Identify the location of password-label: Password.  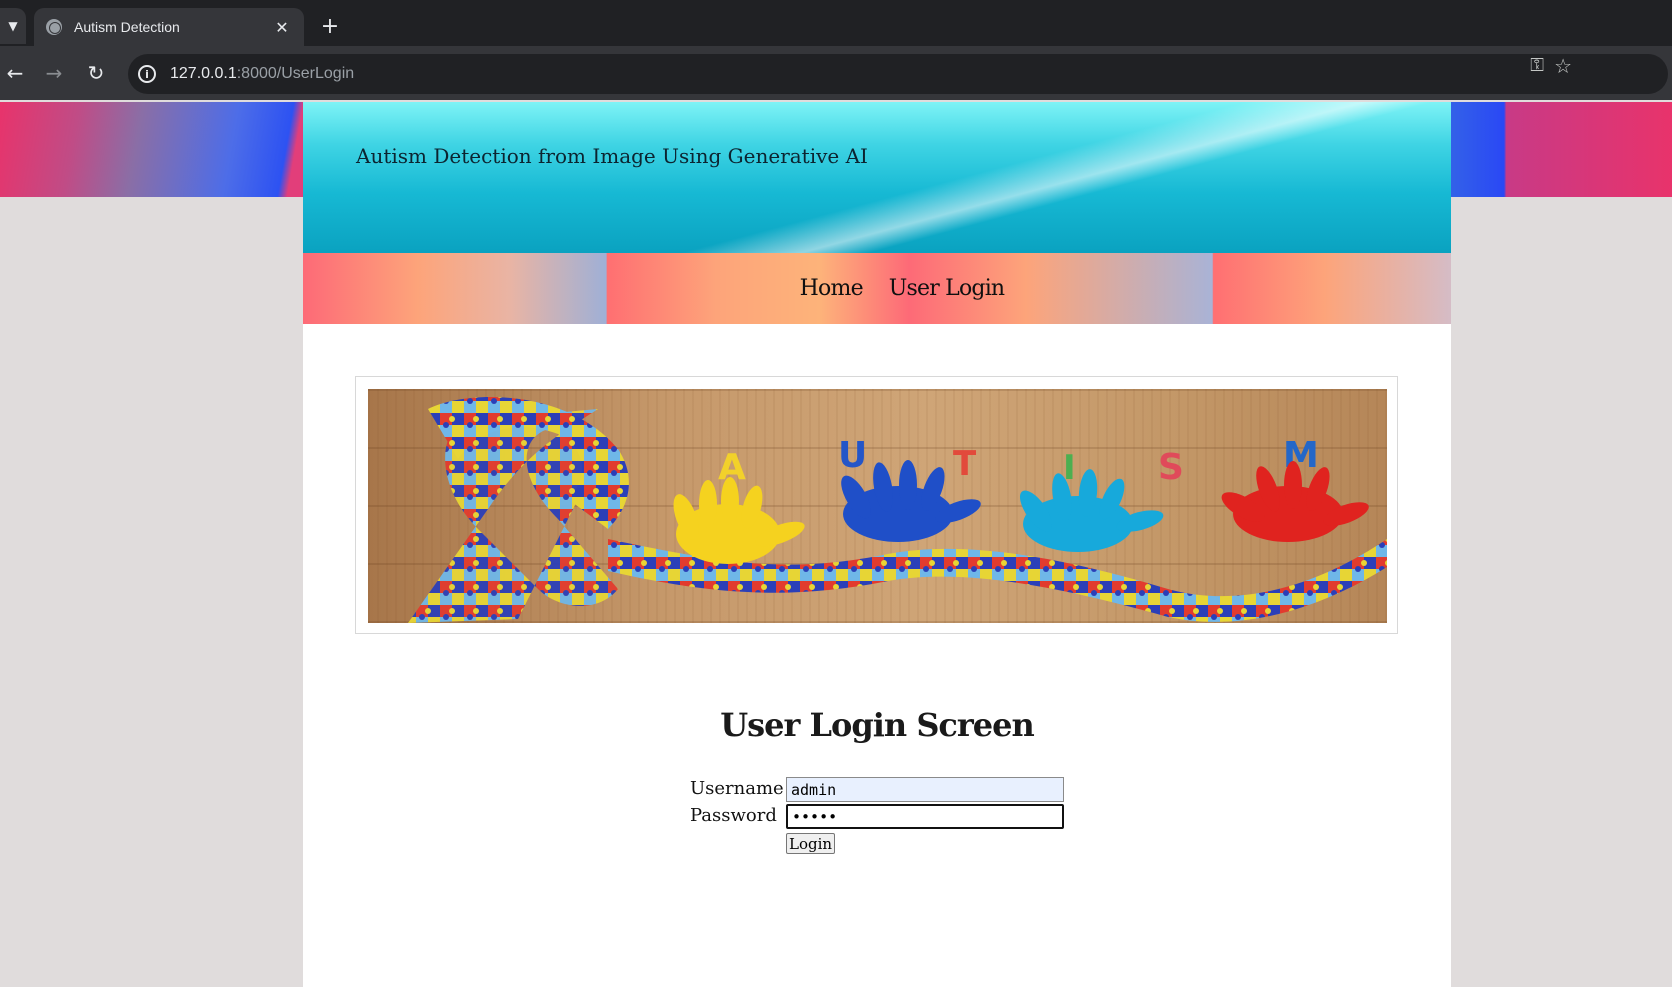
(733, 815).